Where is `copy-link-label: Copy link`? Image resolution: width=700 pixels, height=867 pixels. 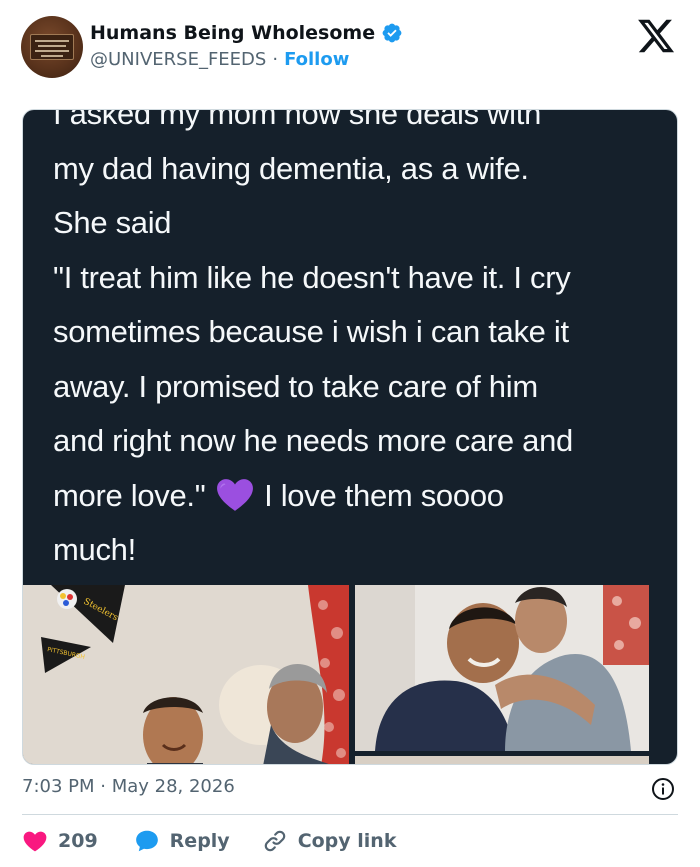
copy-link-label: Copy link is located at coordinates (347, 841).